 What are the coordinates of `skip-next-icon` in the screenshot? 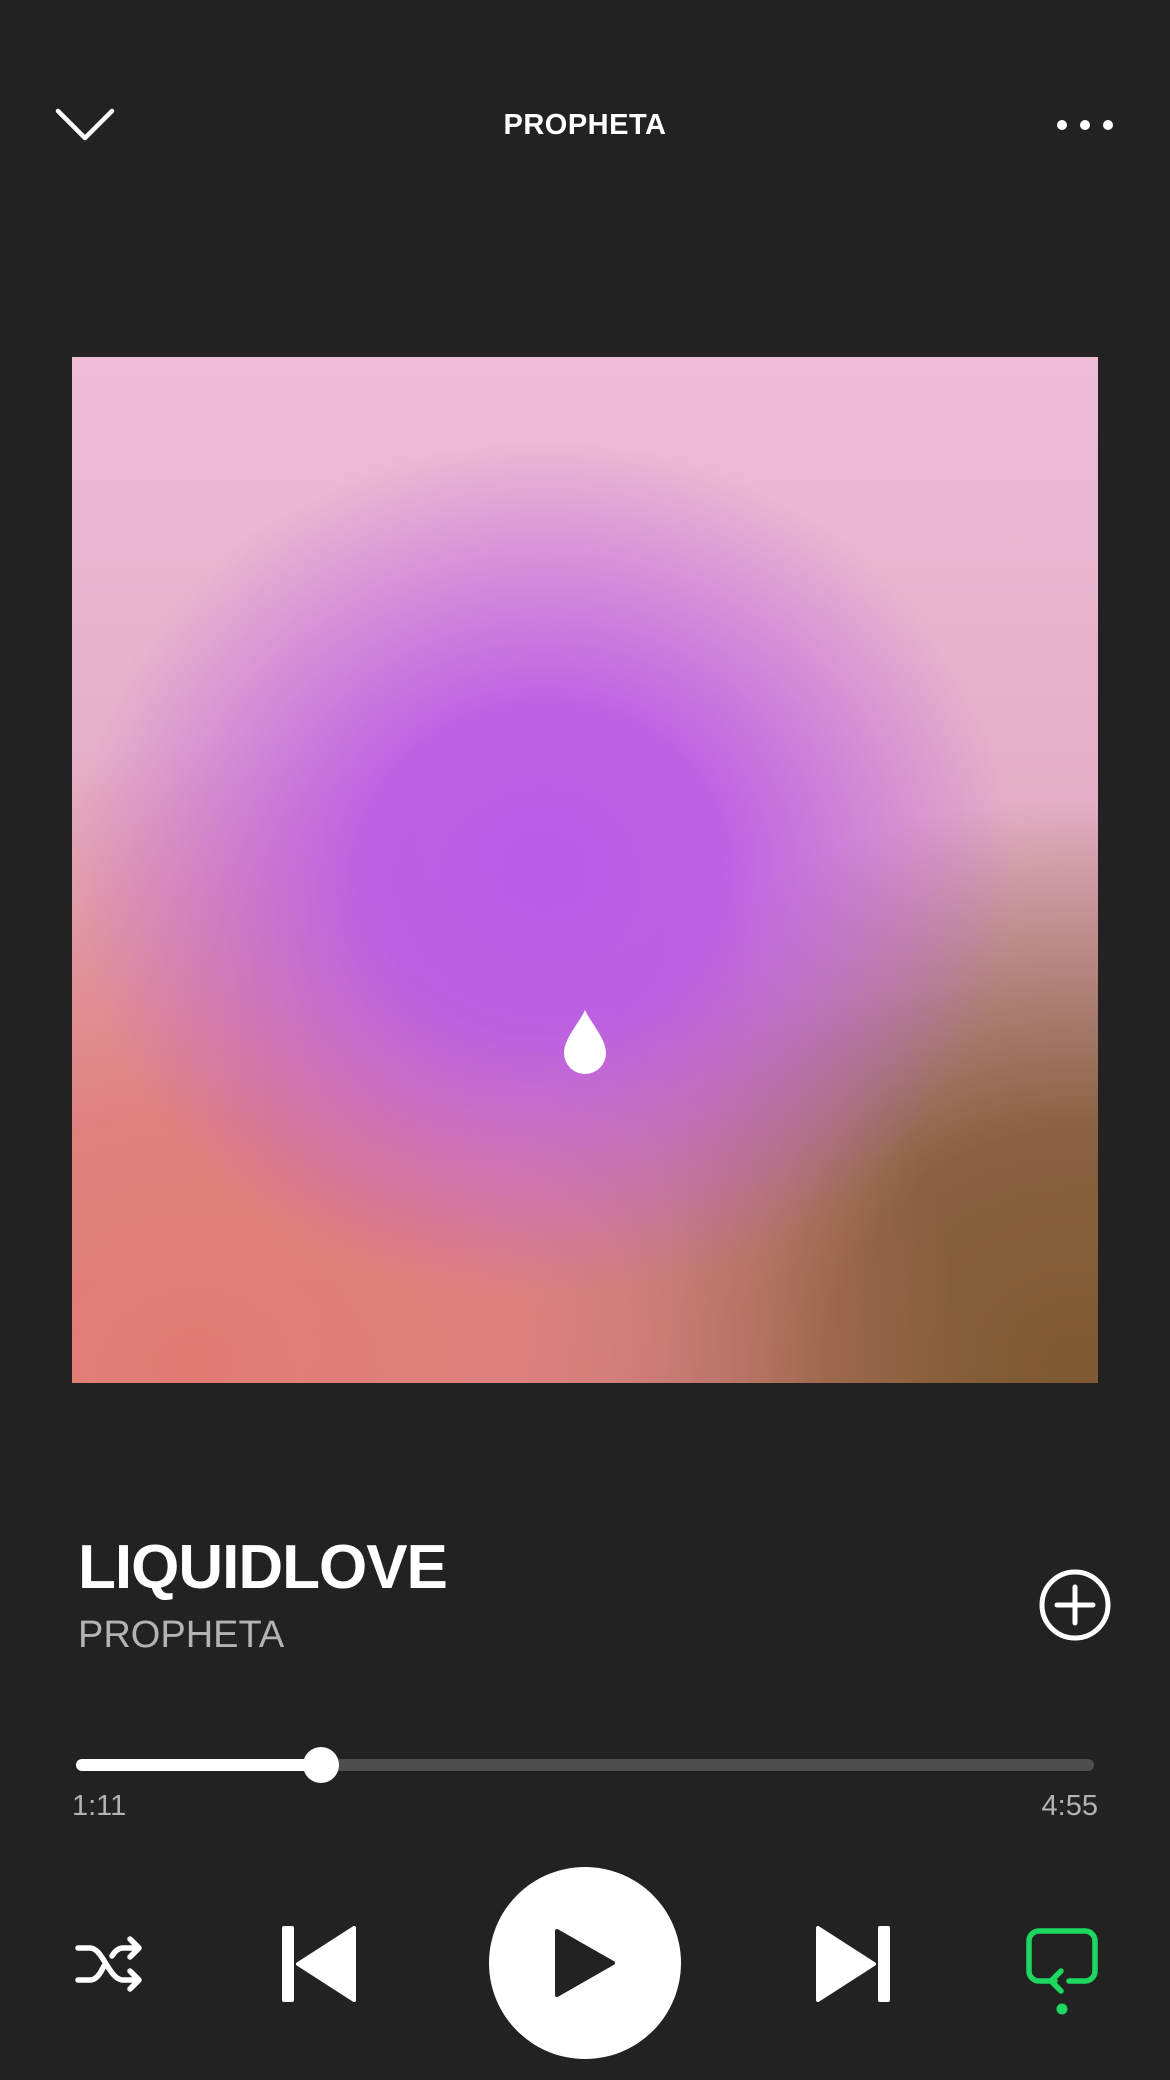 It's located at (853, 1964).